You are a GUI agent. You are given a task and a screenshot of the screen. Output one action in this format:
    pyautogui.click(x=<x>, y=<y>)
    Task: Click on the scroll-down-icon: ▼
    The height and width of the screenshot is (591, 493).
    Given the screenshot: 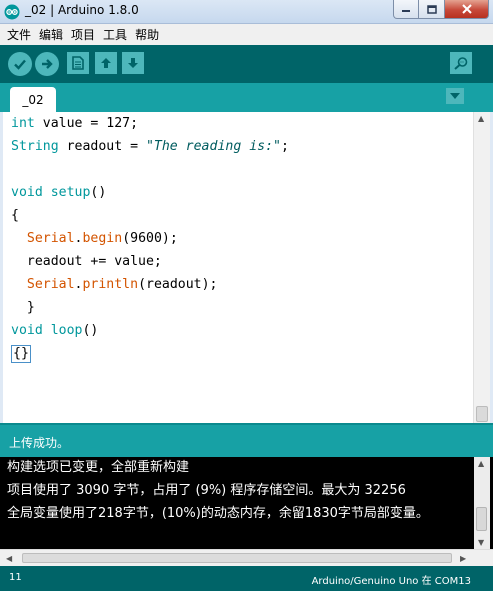 What is the action you would take?
    pyautogui.click(x=481, y=542)
    